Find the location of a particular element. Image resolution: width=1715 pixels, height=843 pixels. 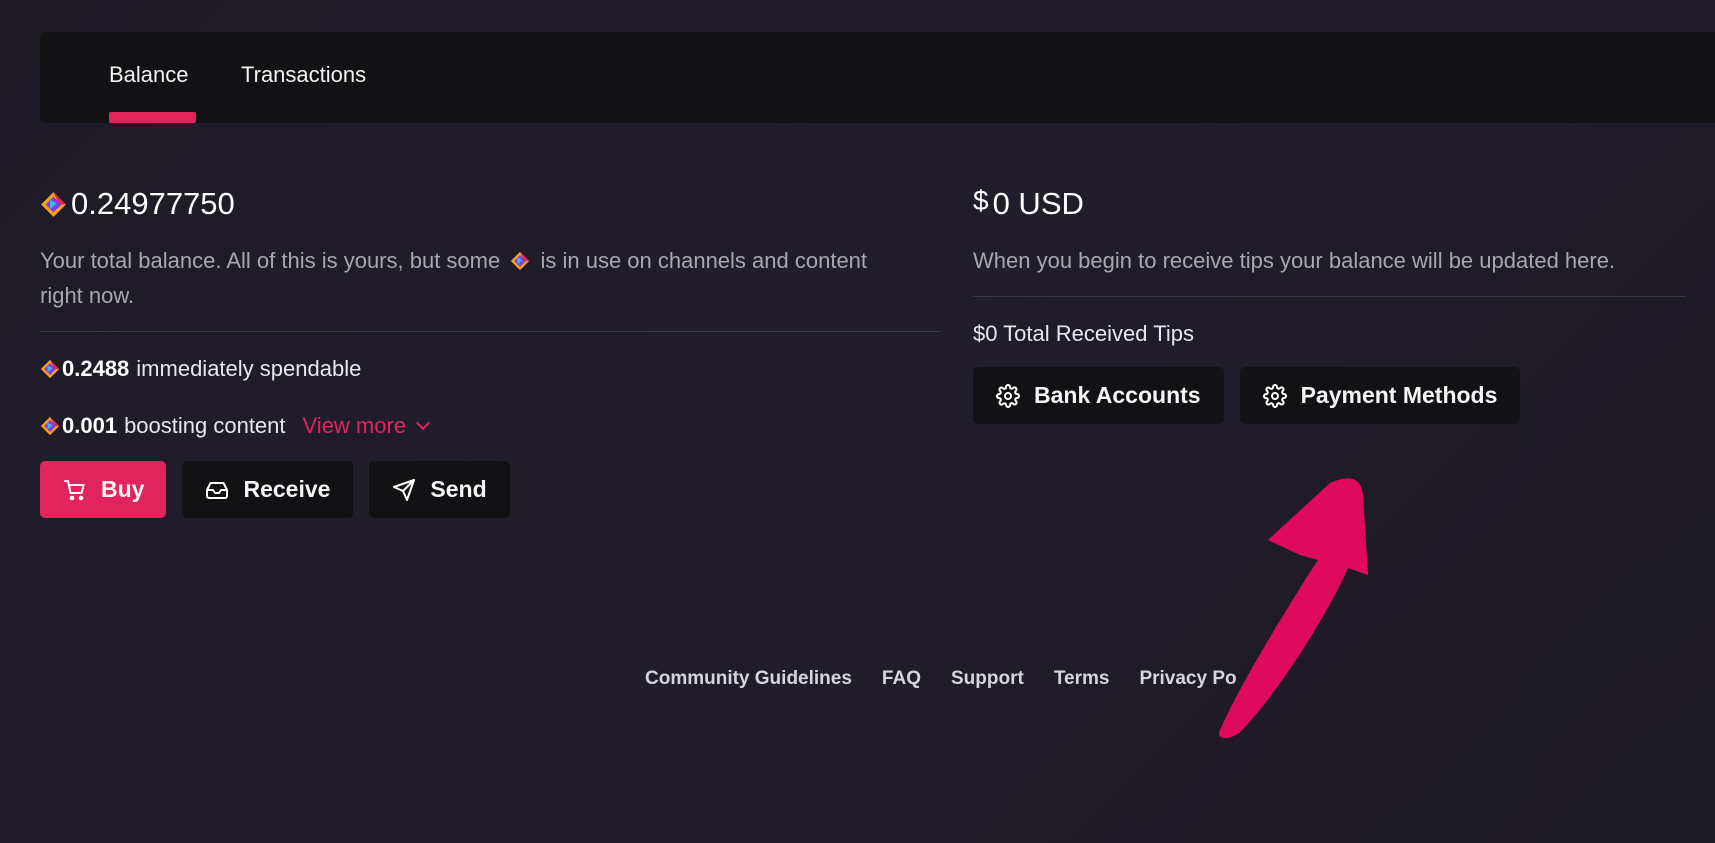

credits-total: 0.24977750 is located at coordinates (490, 204).